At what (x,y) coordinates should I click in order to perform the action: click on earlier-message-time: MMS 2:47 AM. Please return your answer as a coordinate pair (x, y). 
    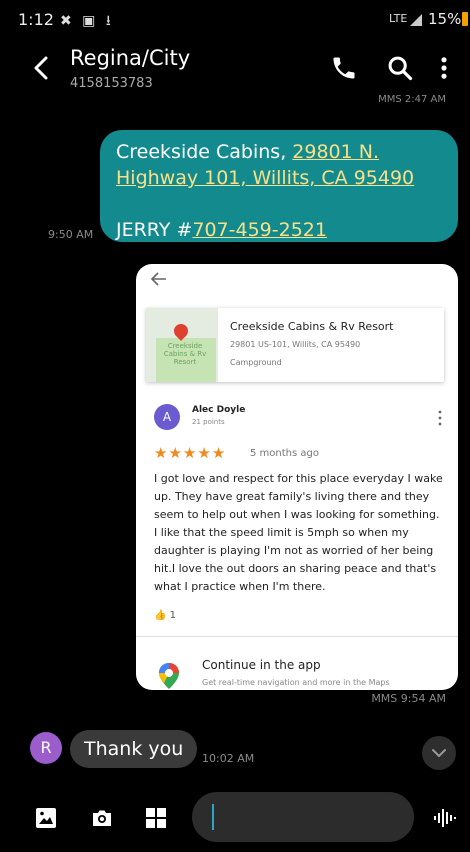
    Looking at the image, I should click on (412, 99).